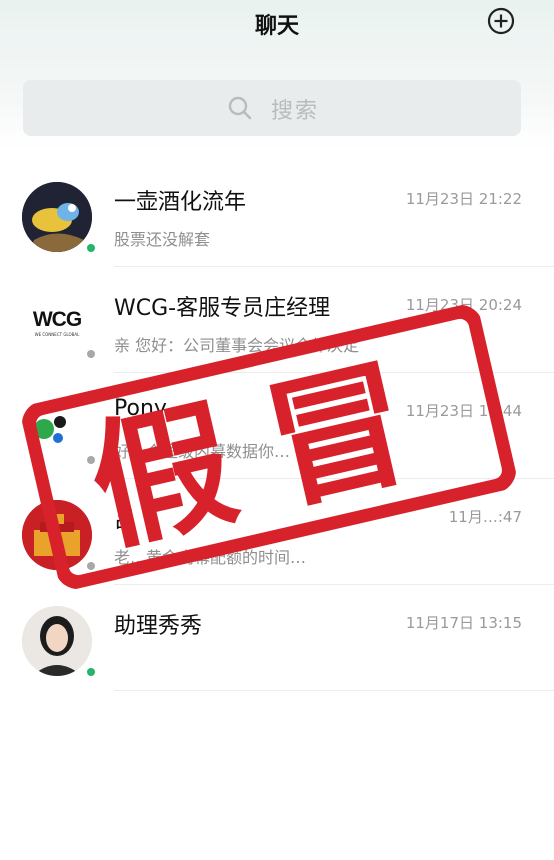  What do you see at coordinates (222, 308) in the screenshot?
I see `chat-name: WCG-客服专员庄经理` at bounding box center [222, 308].